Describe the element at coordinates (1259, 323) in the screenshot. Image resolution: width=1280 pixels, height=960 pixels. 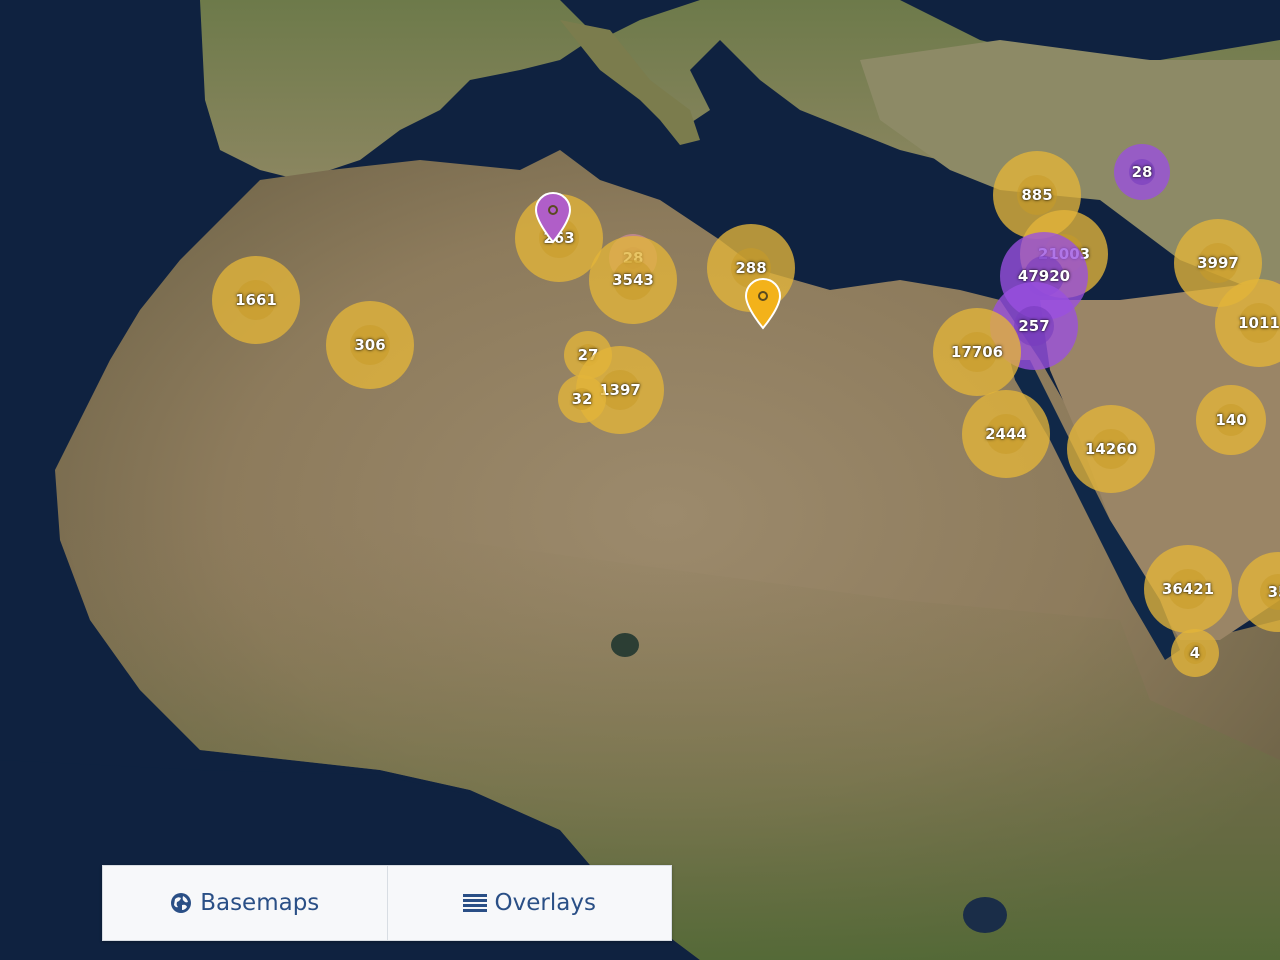
I see `cluster-count: 1011` at that location.